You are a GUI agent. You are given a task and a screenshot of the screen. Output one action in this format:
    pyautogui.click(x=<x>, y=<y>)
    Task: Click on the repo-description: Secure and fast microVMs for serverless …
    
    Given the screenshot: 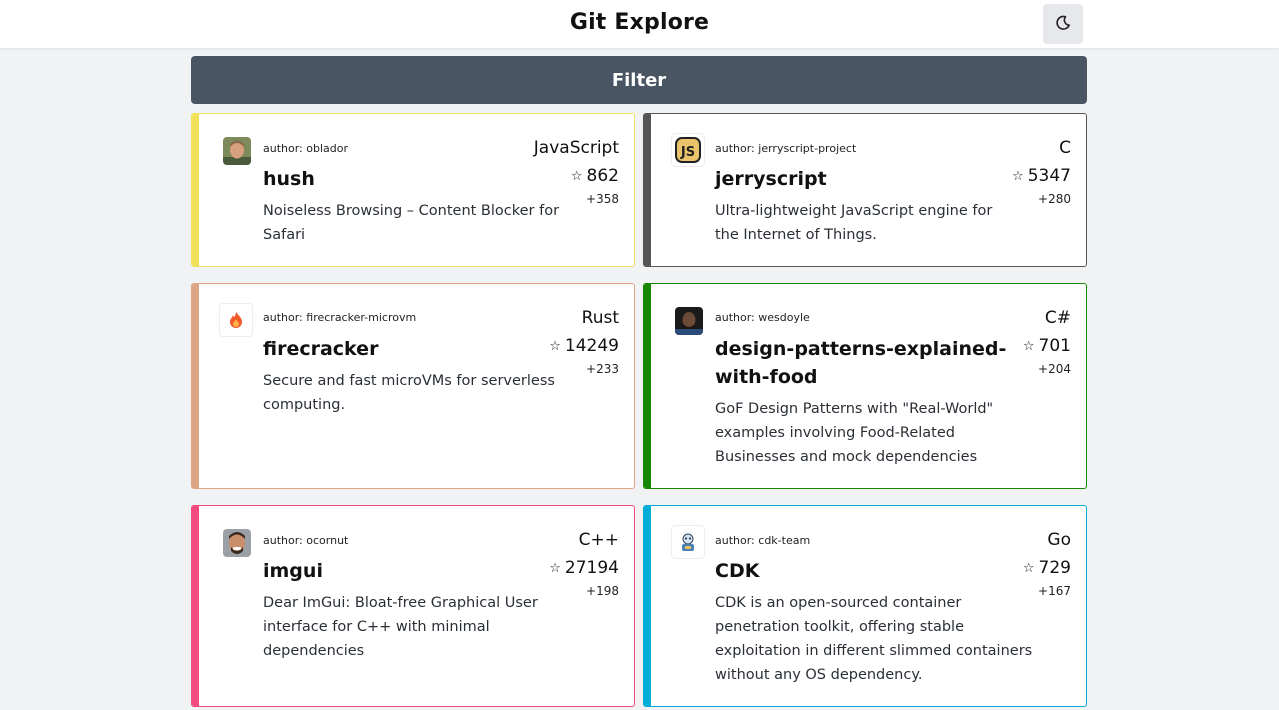 What is the action you would take?
    pyautogui.click(x=409, y=393)
    